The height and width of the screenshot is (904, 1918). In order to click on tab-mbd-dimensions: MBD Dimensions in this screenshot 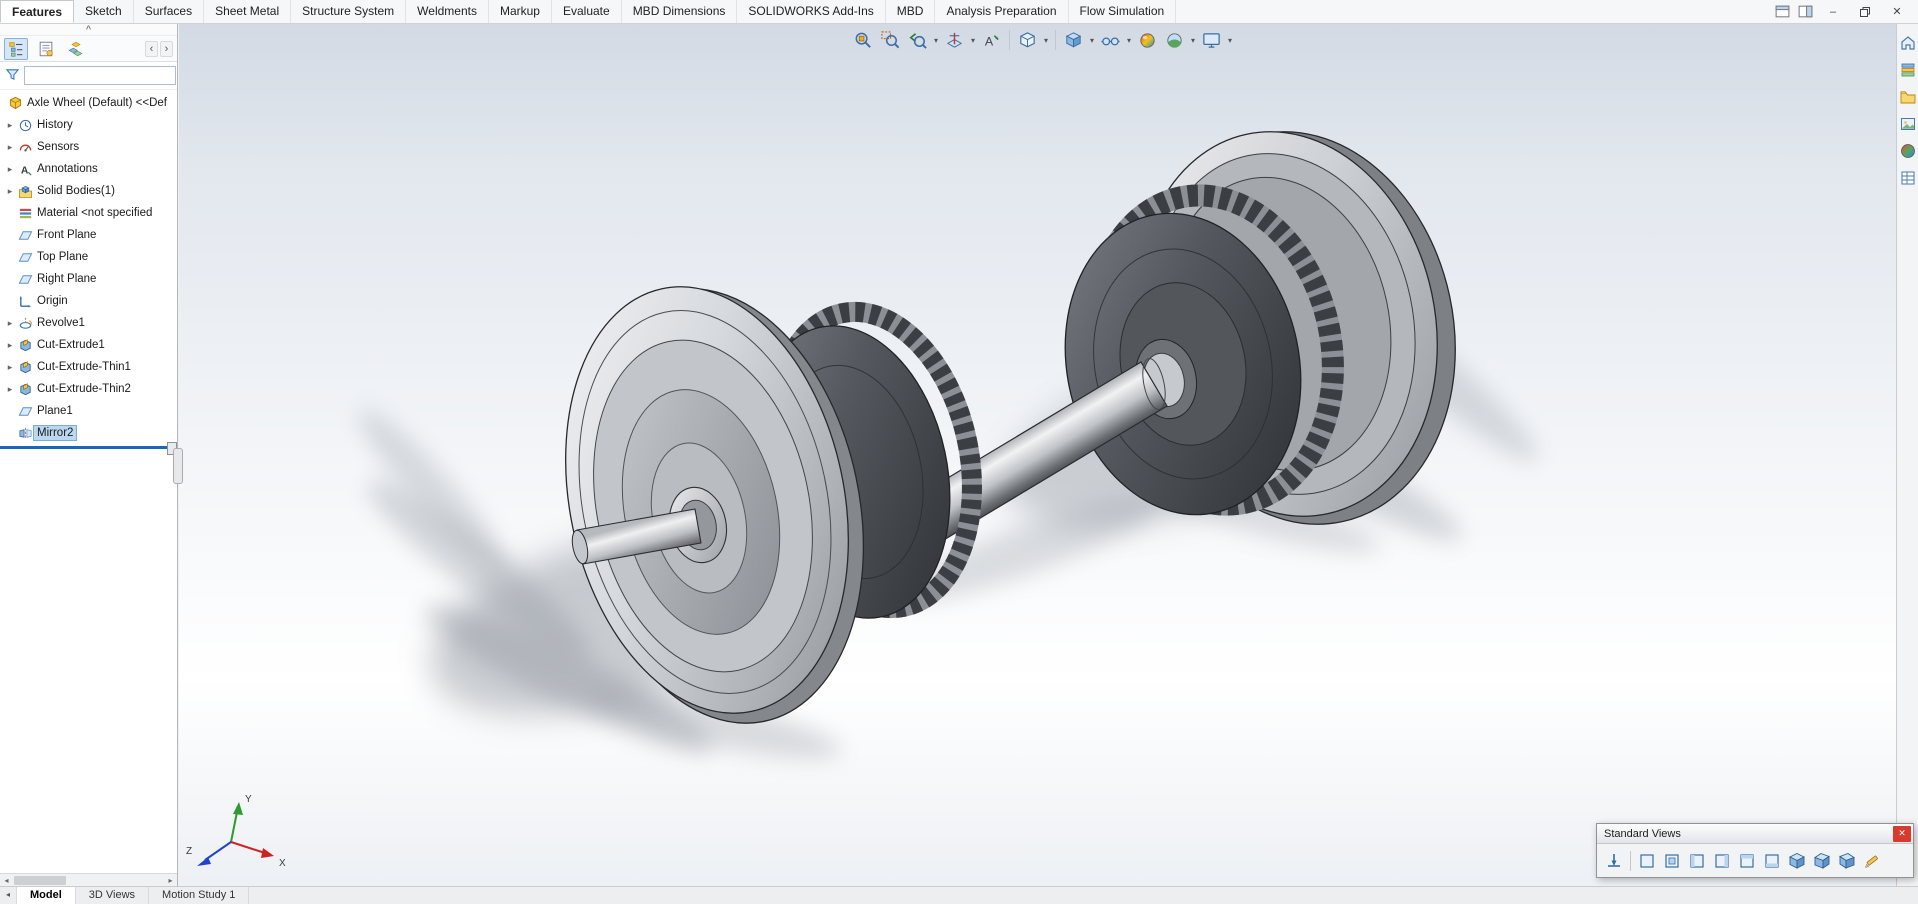, I will do `click(680, 11)`.